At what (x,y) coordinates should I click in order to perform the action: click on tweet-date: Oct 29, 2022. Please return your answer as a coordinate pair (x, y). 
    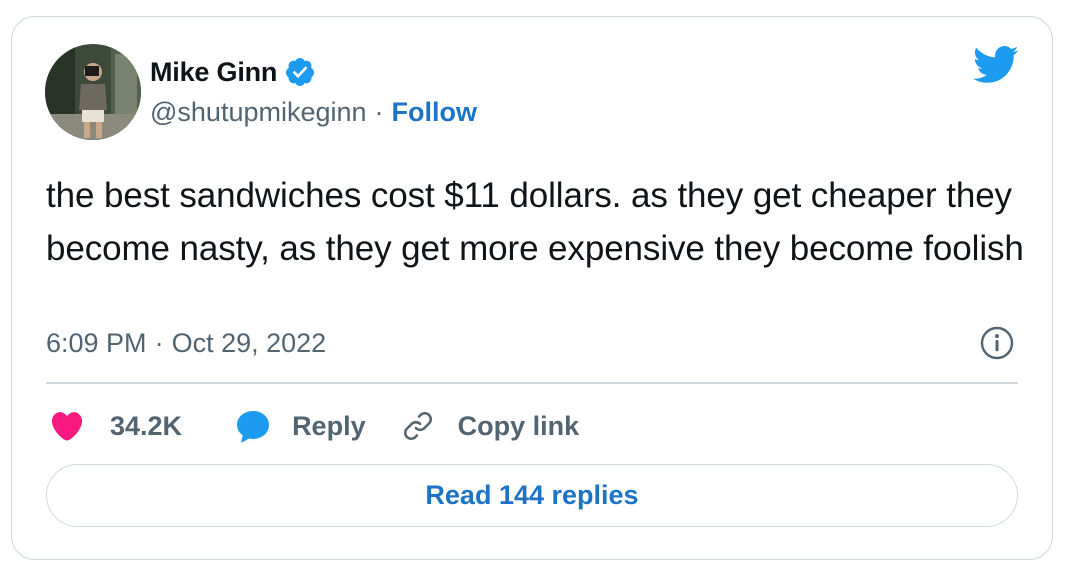
    Looking at the image, I should click on (249, 343).